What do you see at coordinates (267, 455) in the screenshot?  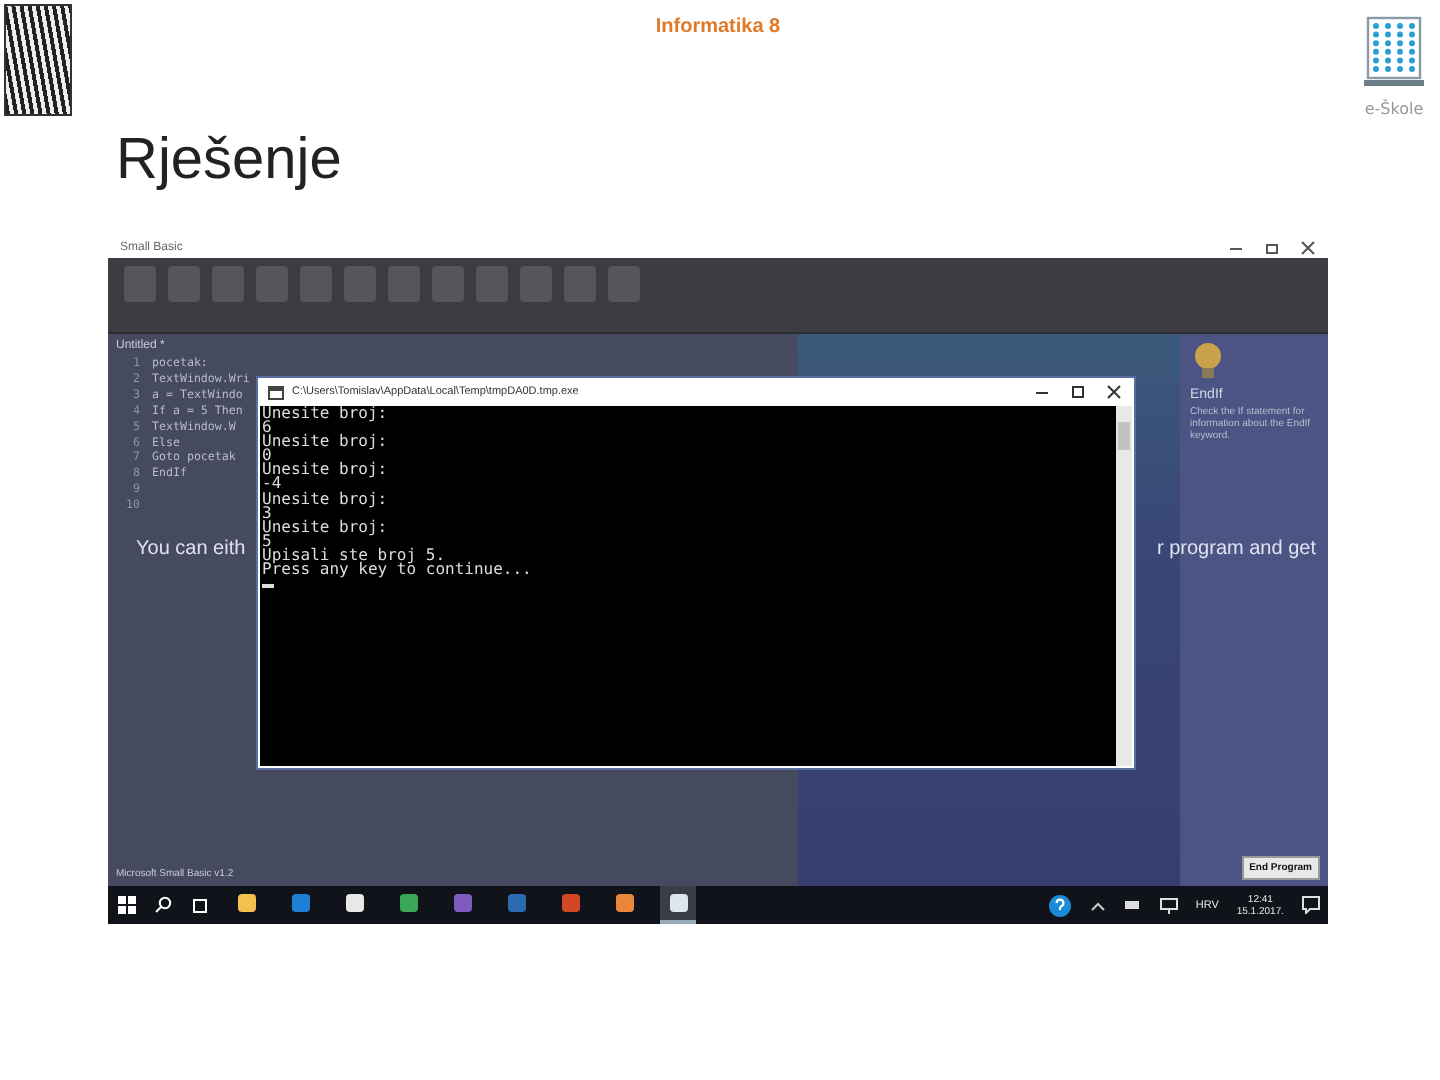 I see `console-line: 0` at bounding box center [267, 455].